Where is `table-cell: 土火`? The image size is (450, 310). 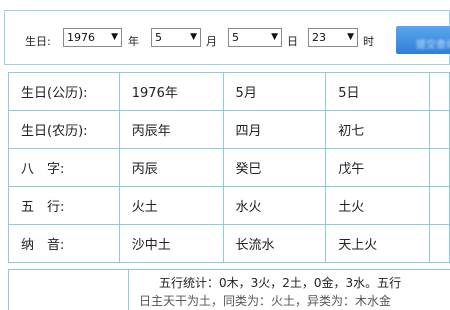 table-cell: 土火 is located at coordinates (378, 205).